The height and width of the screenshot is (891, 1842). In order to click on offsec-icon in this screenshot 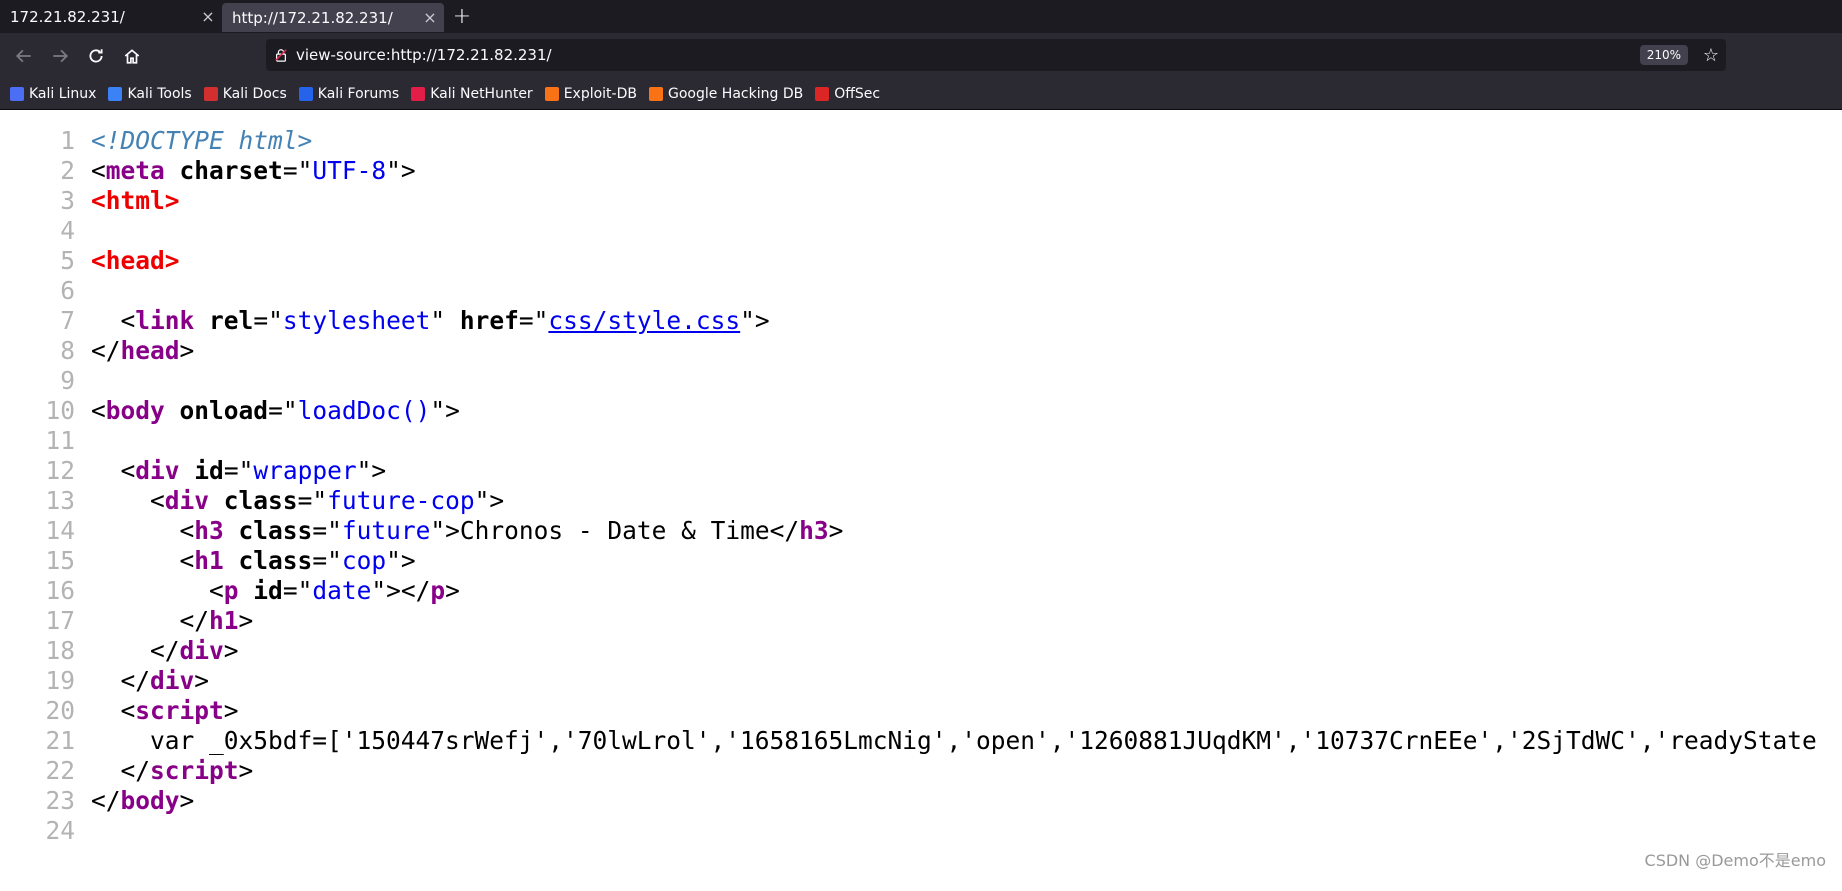, I will do `click(822, 93)`.